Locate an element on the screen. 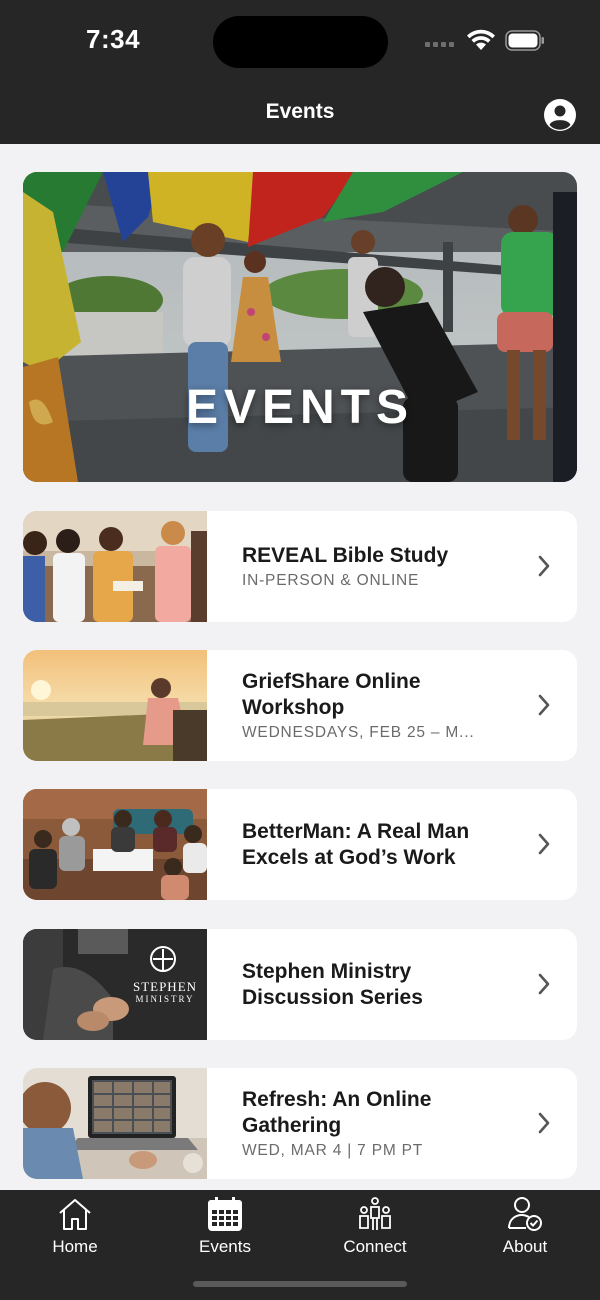 This screenshot has width=600, height=1300. wifi-icon is located at coordinates (481, 39).